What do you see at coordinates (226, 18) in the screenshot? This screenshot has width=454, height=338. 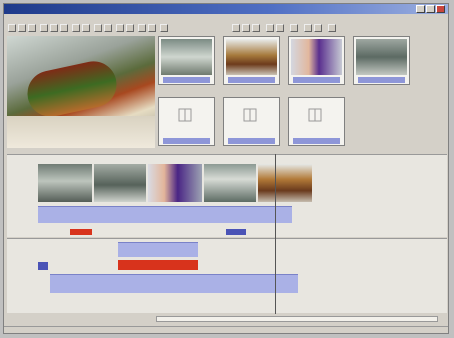 I see `menu-bar` at bounding box center [226, 18].